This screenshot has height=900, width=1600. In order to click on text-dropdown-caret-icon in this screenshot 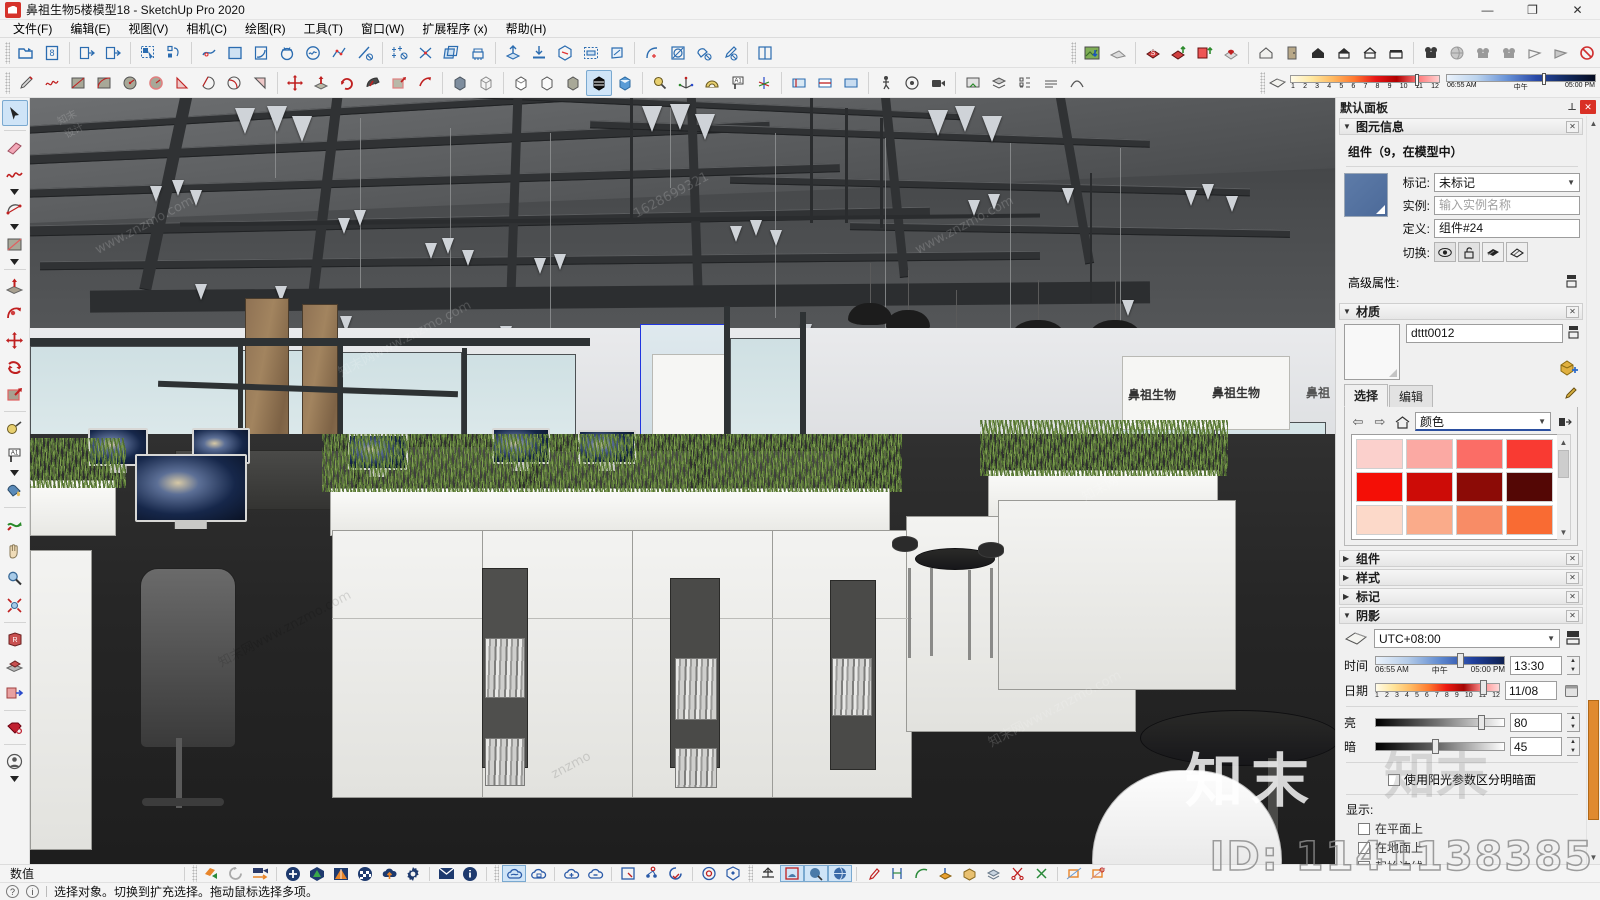, I will do `click(15, 473)`.